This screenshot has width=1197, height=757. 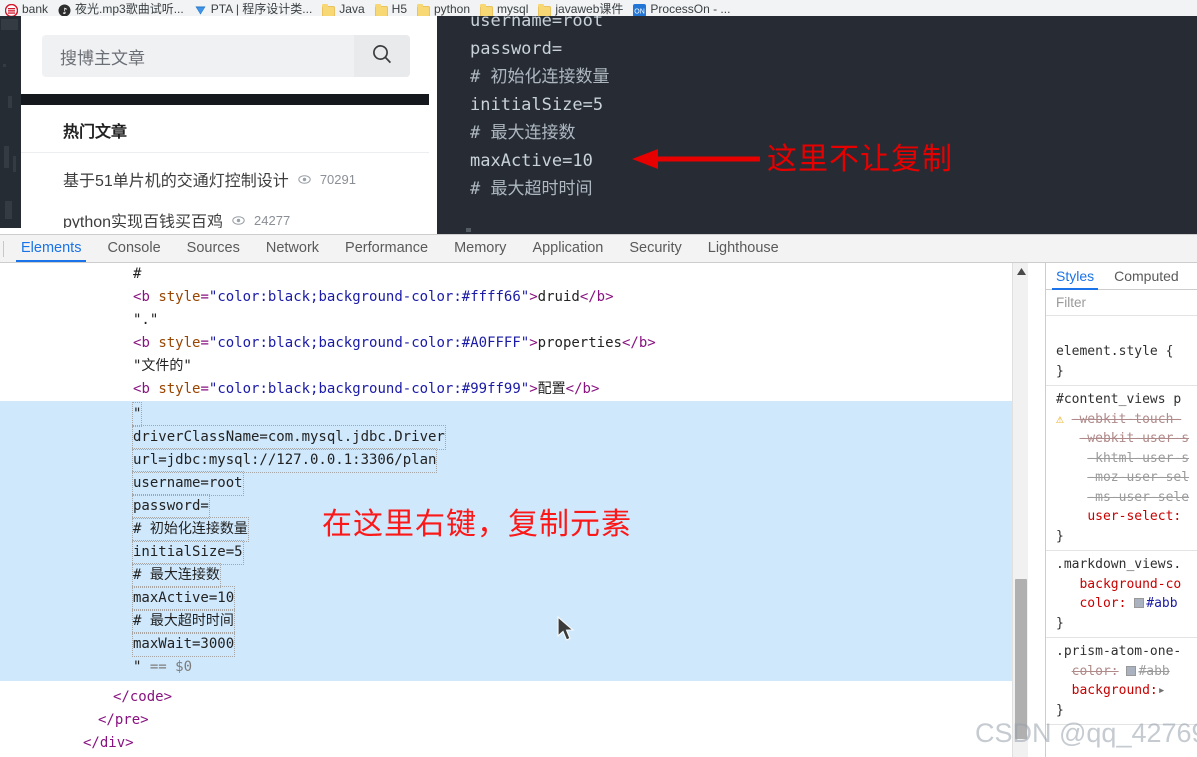 What do you see at coordinates (190, 529) in the screenshot?
I see `config-line: # 初始化连接数量` at bounding box center [190, 529].